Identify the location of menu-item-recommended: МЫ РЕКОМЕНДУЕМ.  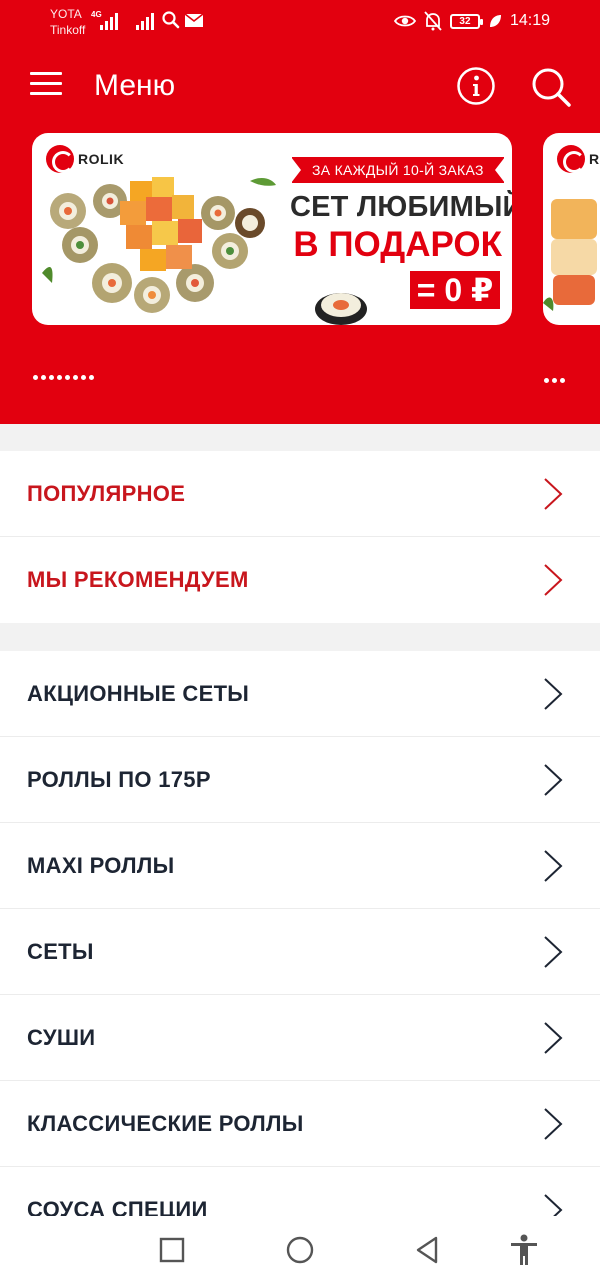
(300, 580).